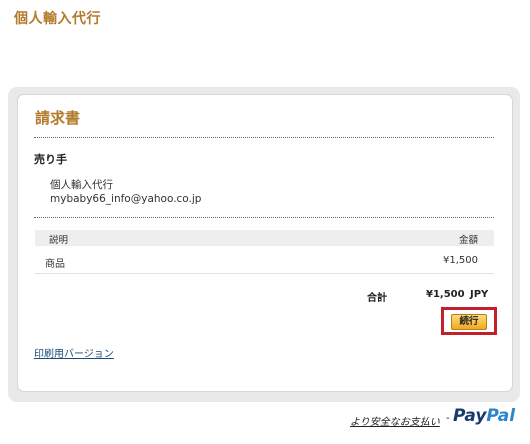 This screenshot has width=530, height=444. What do you see at coordinates (74, 352) in the screenshot?
I see `print-version-link: 印刷用バージョン` at bounding box center [74, 352].